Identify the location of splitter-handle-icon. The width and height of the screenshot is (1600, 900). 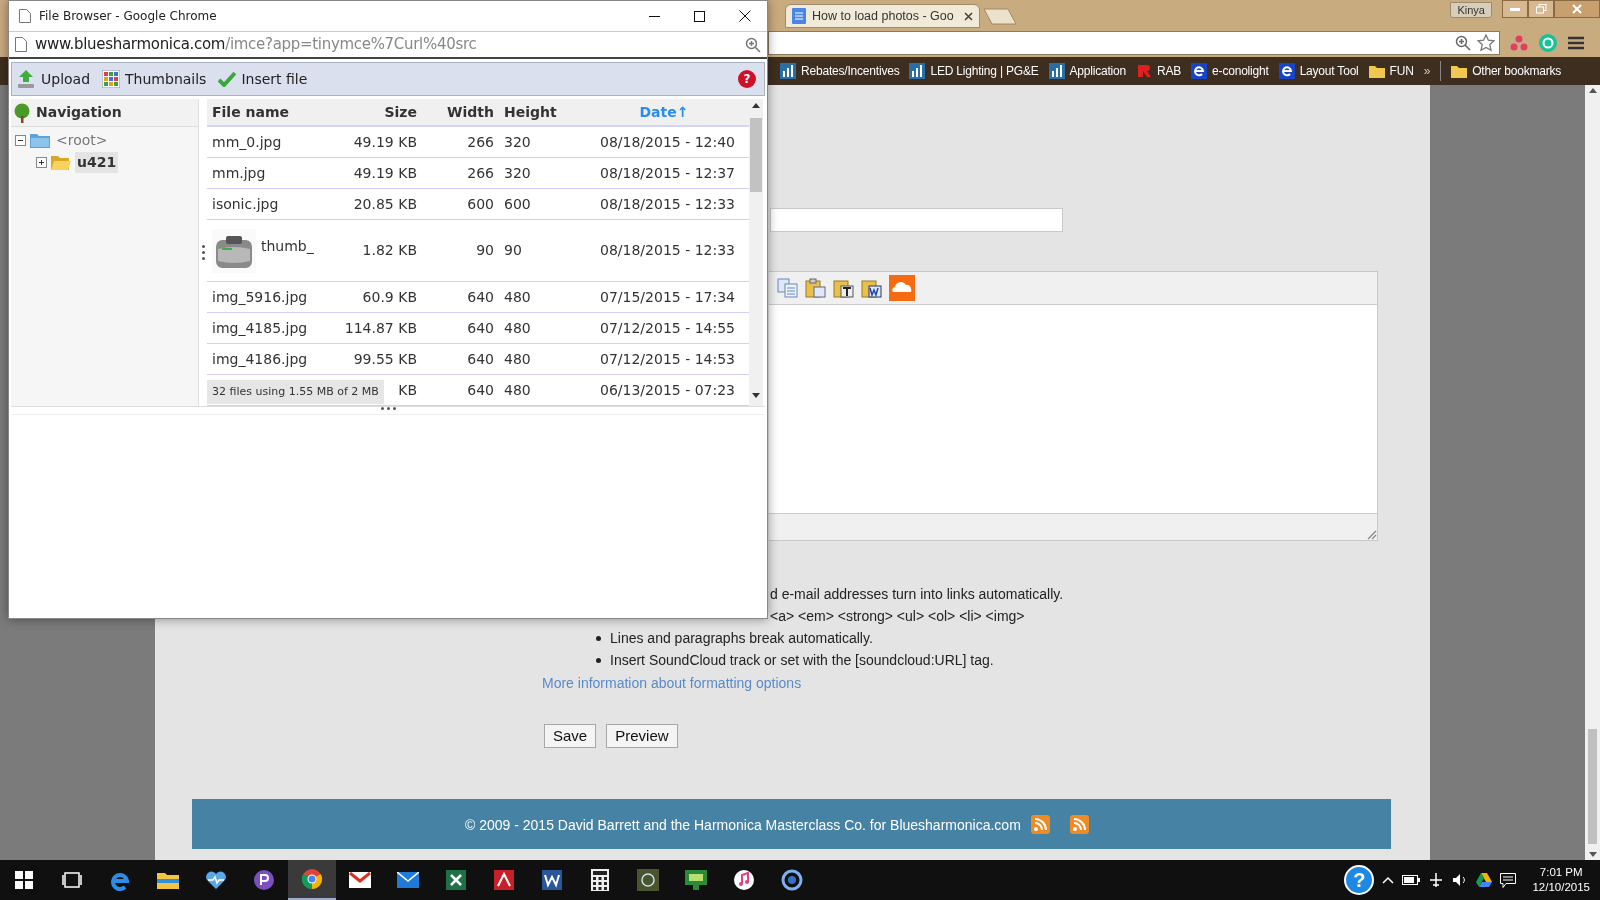
(203, 252).